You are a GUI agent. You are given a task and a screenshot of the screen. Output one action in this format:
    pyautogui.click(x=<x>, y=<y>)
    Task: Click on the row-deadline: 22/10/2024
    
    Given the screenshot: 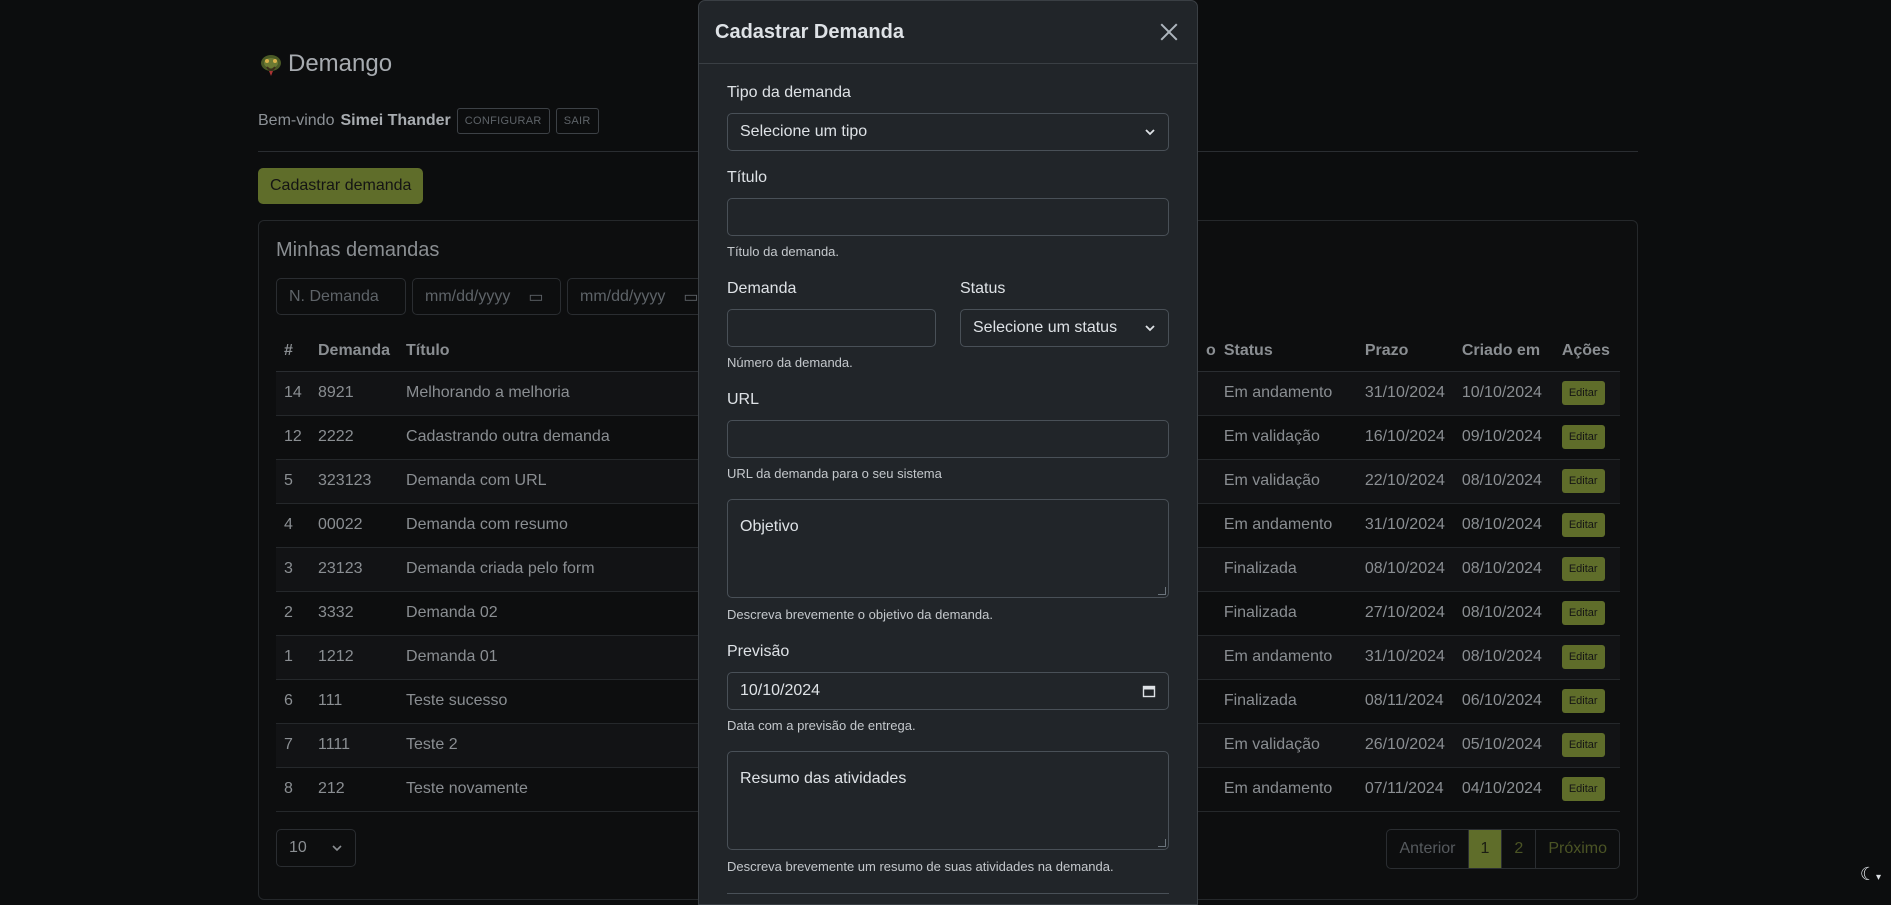 What is the action you would take?
    pyautogui.click(x=1405, y=481)
    